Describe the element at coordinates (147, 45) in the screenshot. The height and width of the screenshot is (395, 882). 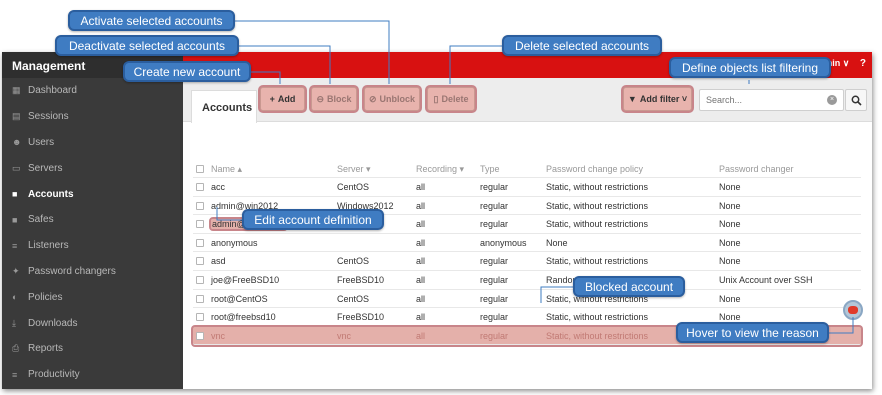
I see `callout-deactivate: Deactivate selected accounts` at that location.